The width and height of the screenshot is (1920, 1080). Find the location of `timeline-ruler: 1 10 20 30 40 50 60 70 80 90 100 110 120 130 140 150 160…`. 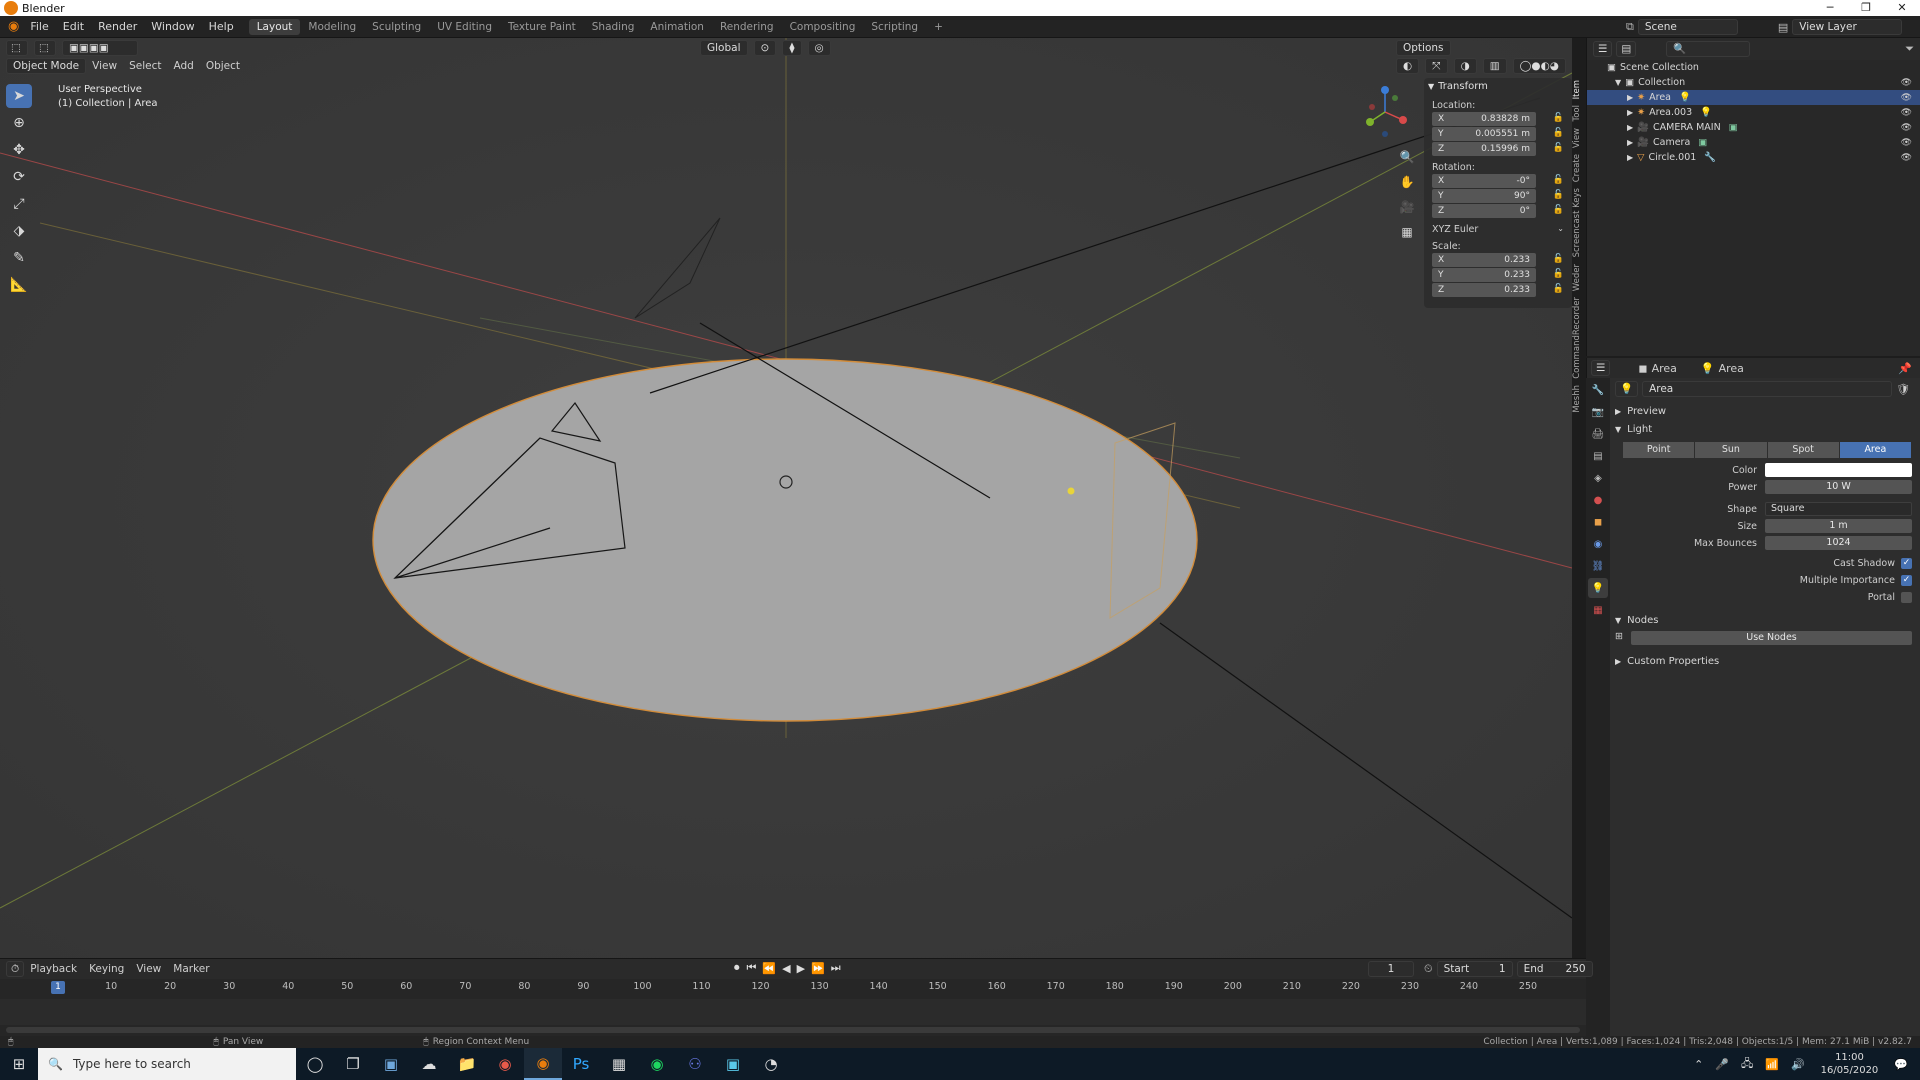

timeline-ruler: 1 10 20 30 40 50 60 70 80 90 100 110 120 130 140 150 160… is located at coordinates (793, 987).